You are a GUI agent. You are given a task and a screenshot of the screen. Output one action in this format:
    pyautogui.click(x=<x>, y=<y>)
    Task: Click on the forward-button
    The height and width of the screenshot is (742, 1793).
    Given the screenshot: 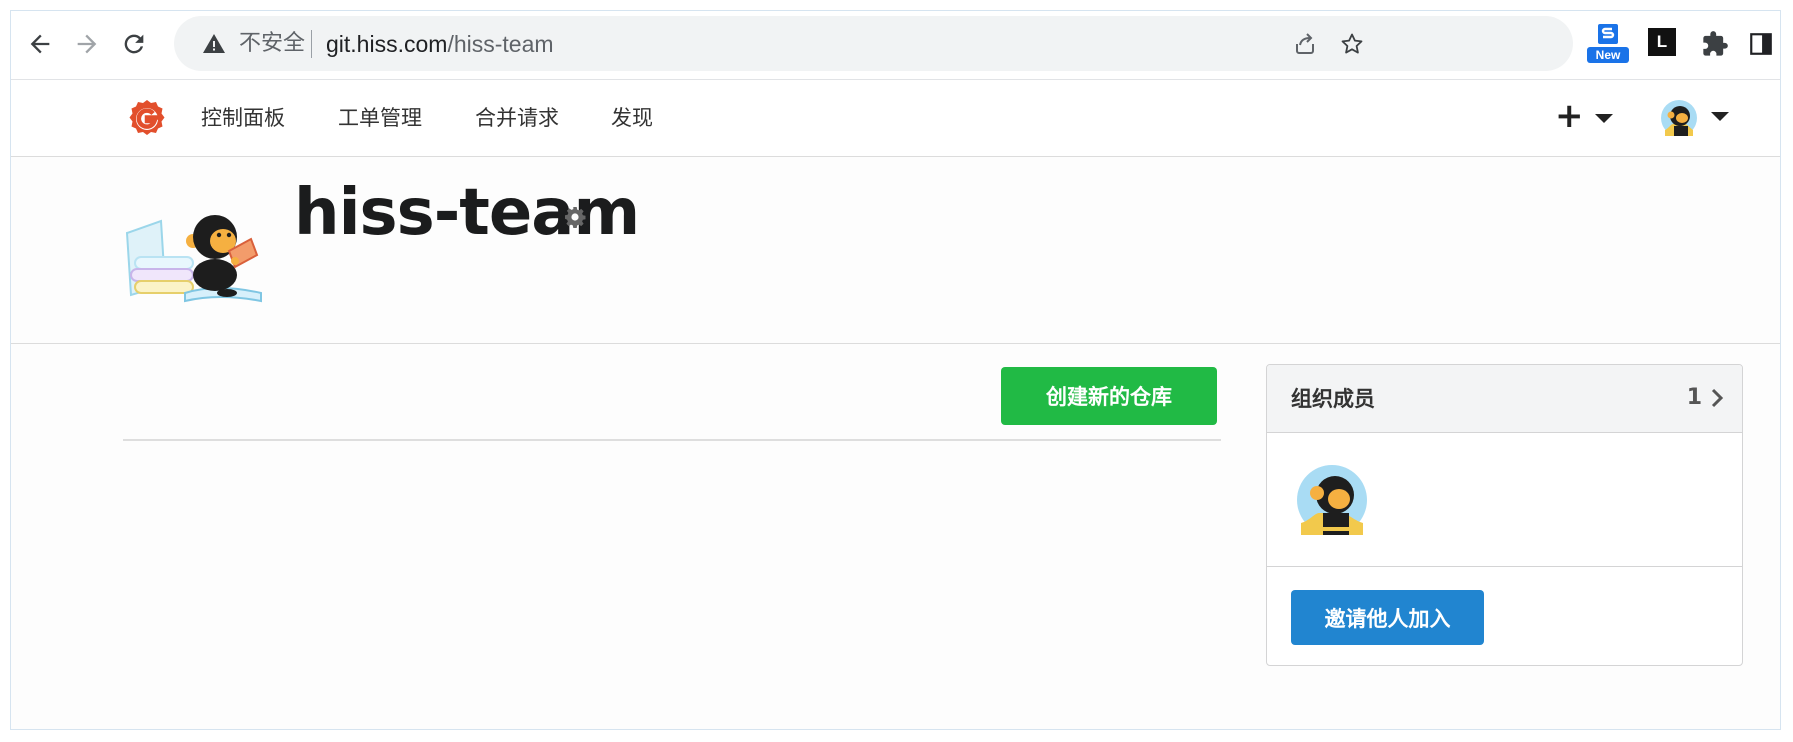 What is the action you would take?
    pyautogui.click(x=87, y=44)
    